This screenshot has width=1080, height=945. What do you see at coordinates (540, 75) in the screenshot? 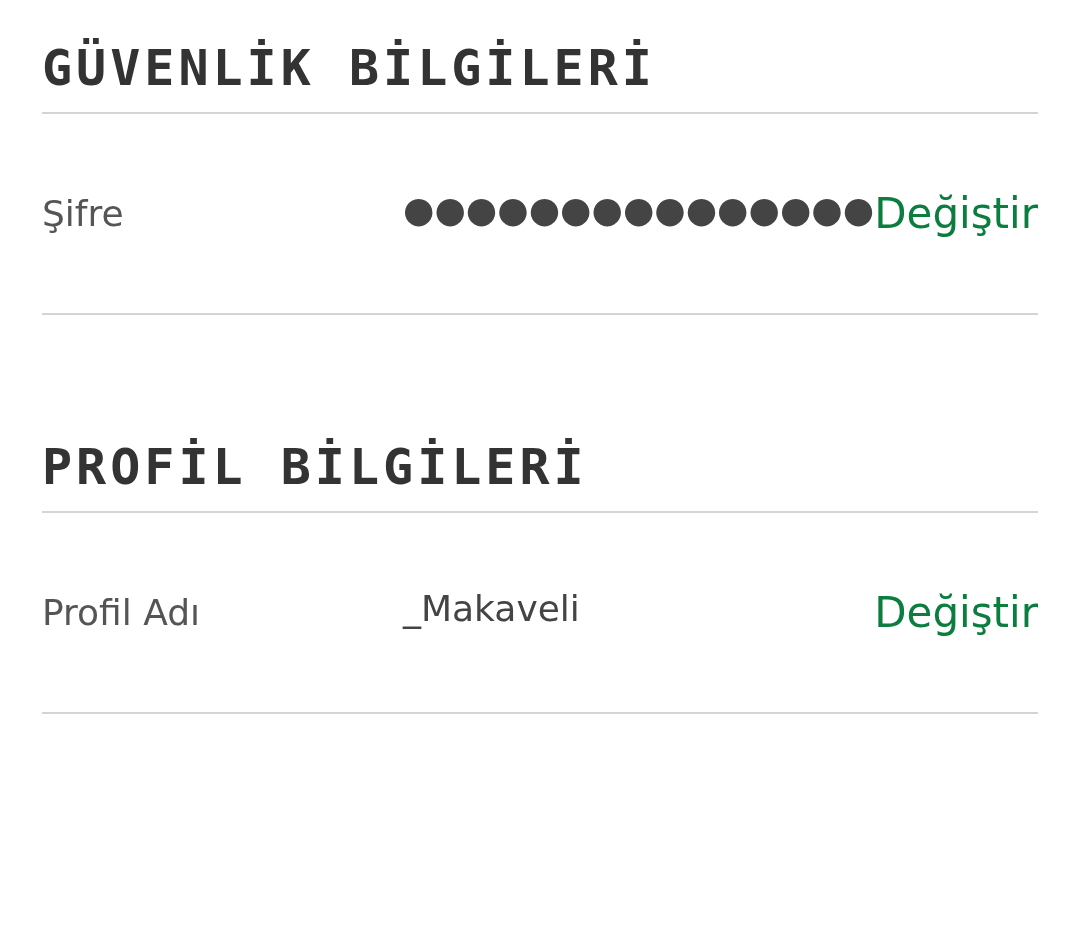
I see `section-title: GÜVENLİK BİLGİLERİ` at bounding box center [540, 75].